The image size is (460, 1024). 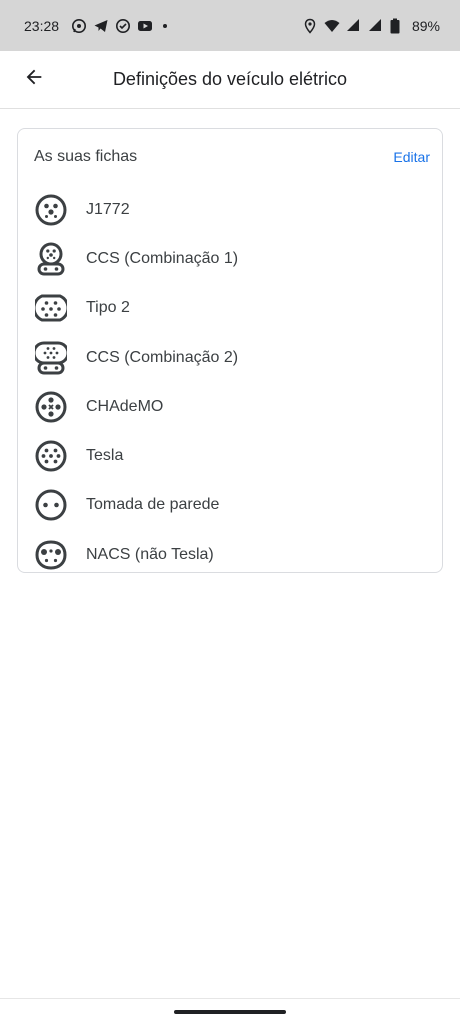 I want to click on j1772-plug-icon, so click(x=51, y=210).